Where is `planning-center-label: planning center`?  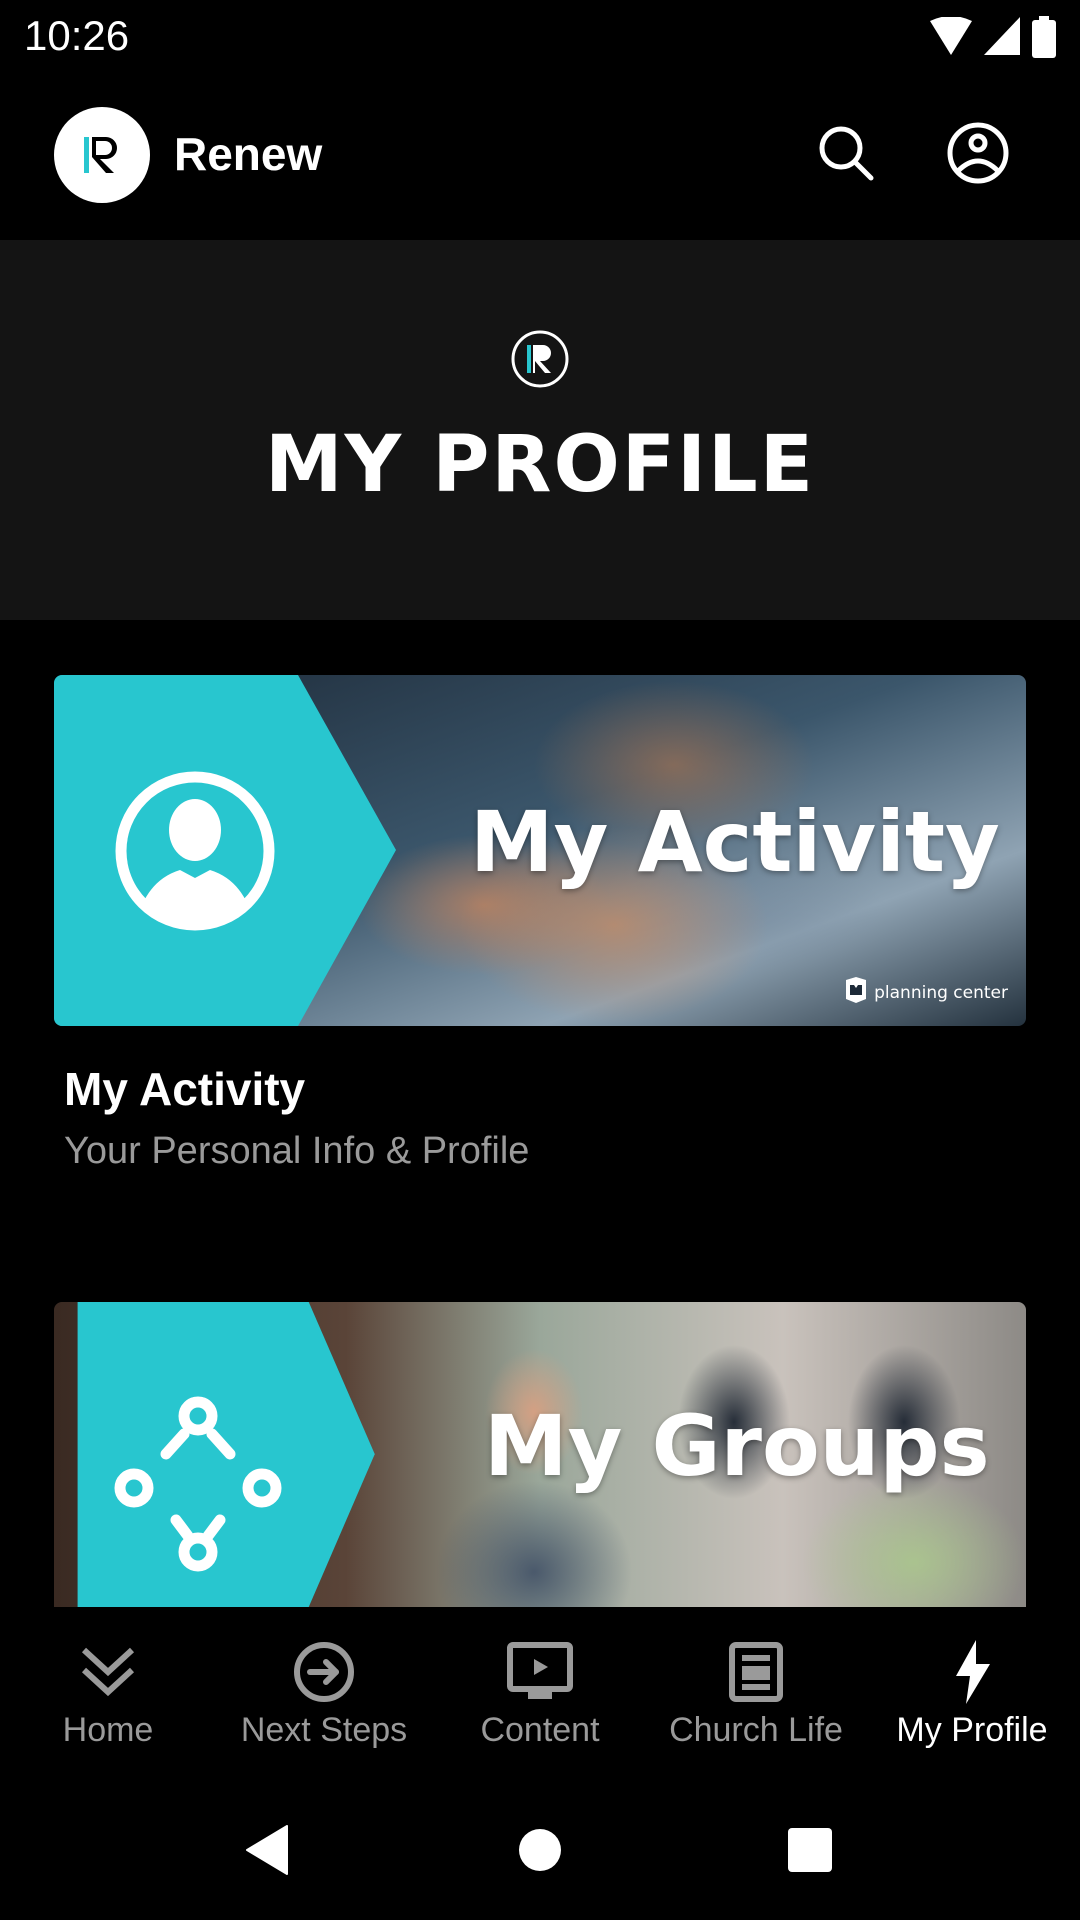 planning-center-label: planning center is located at coordinates (941, 992).